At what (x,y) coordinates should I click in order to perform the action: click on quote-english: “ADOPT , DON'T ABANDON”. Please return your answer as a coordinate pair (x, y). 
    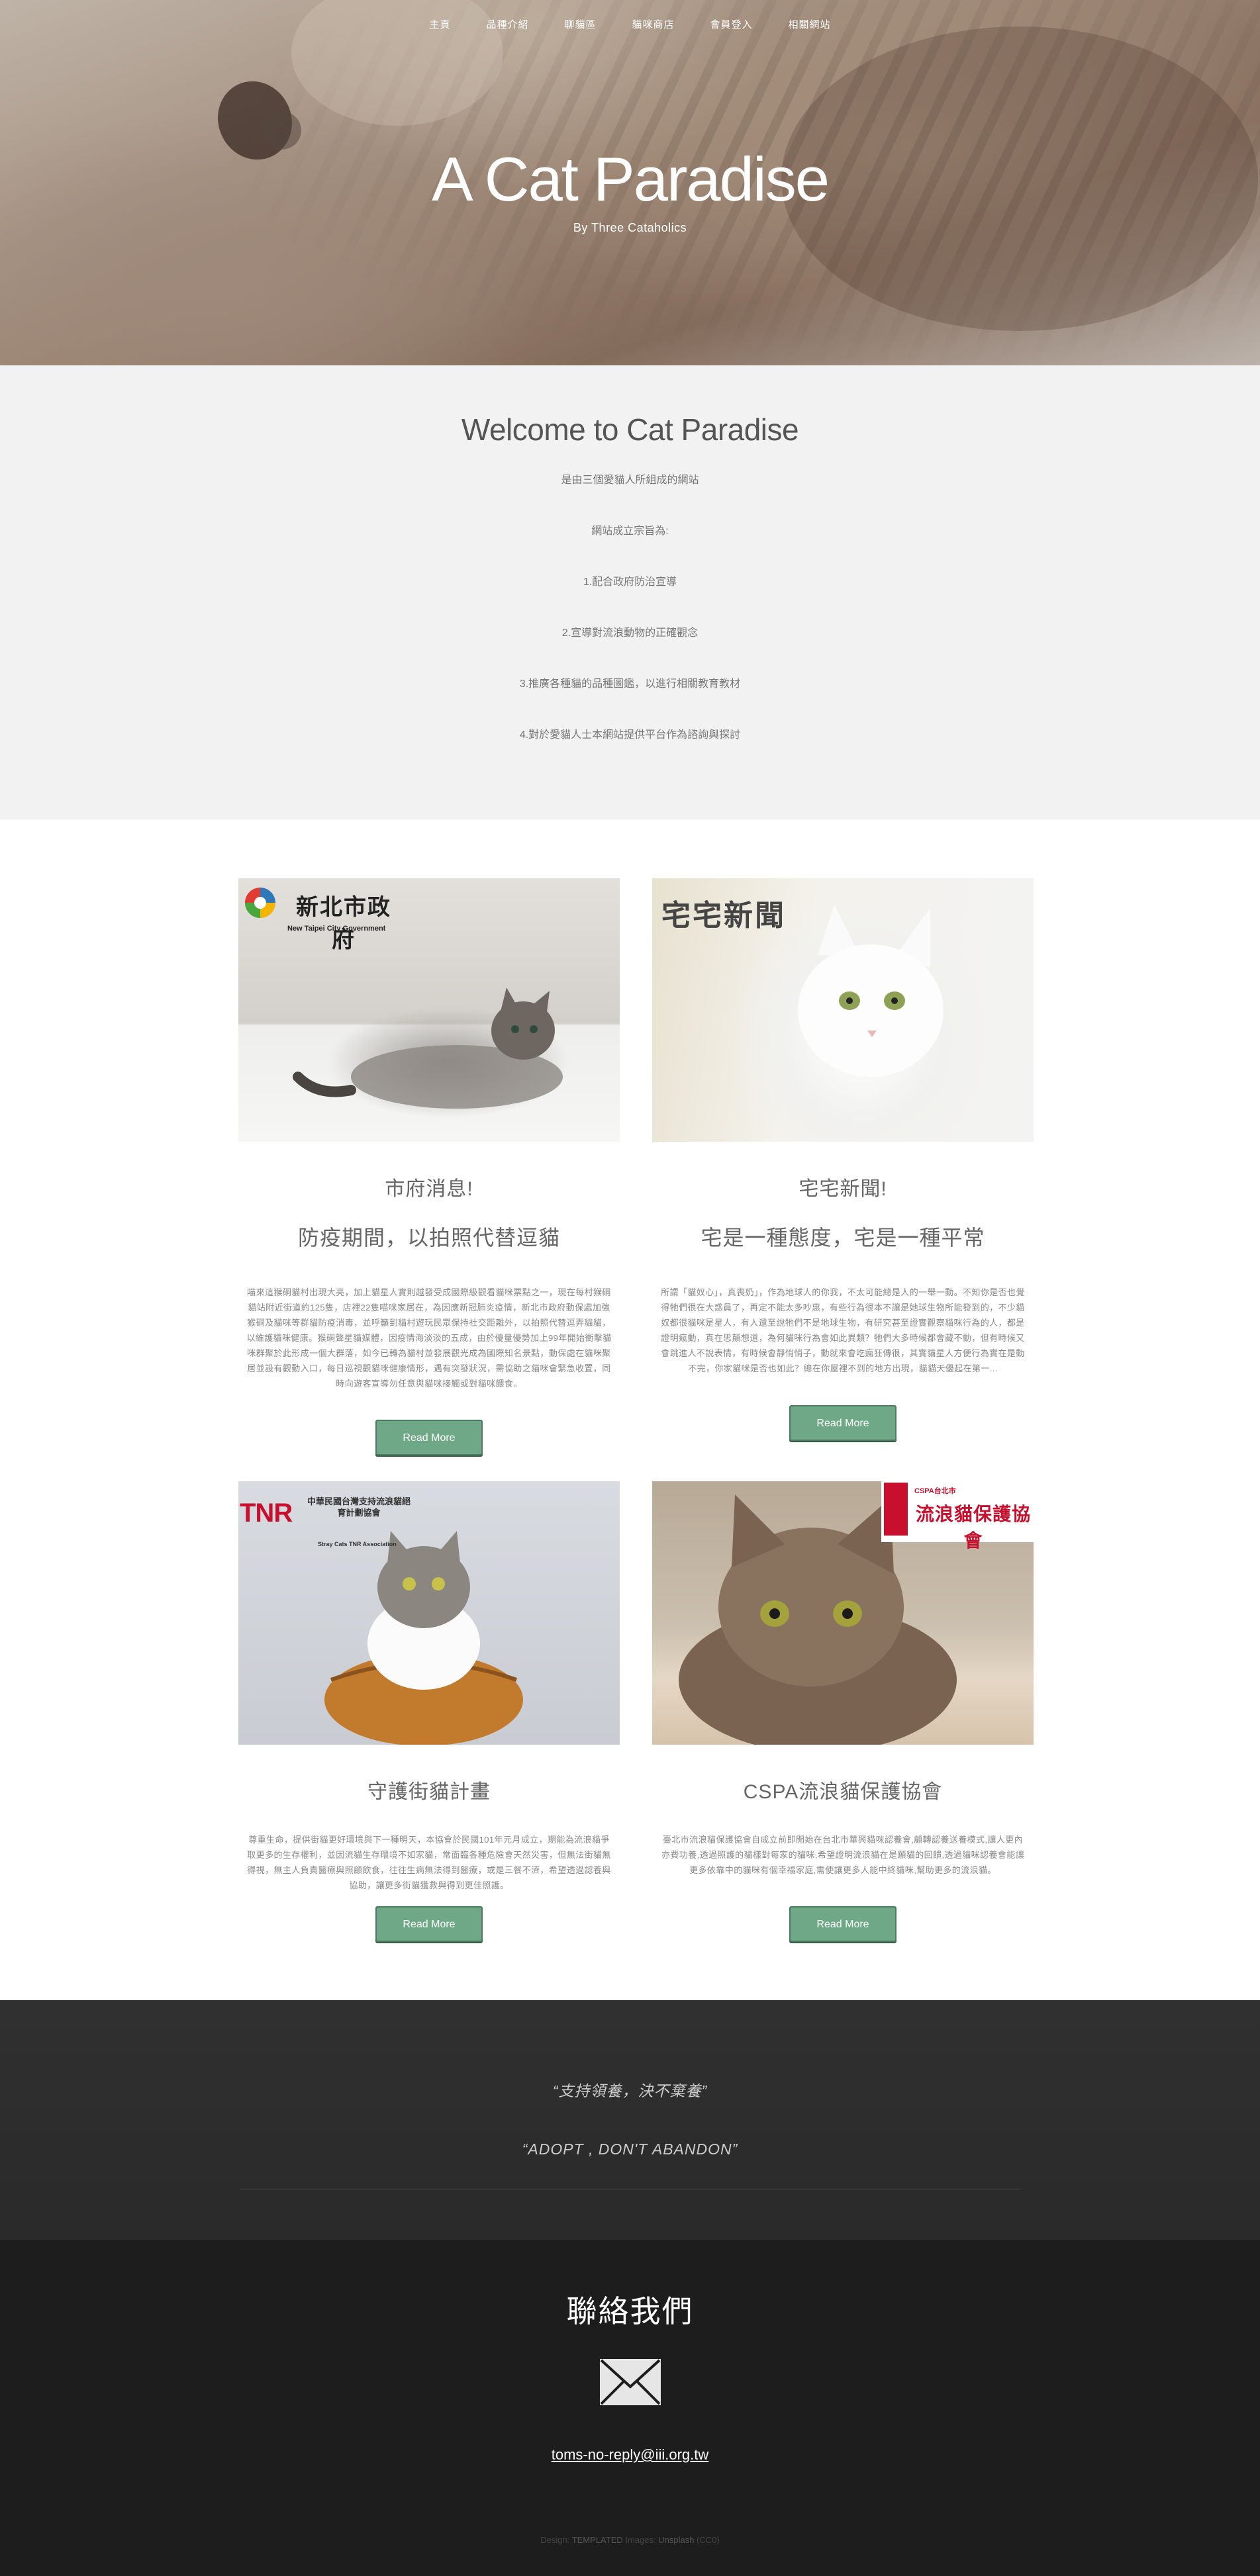
    Looking at the image, I should click on (630, 2149).